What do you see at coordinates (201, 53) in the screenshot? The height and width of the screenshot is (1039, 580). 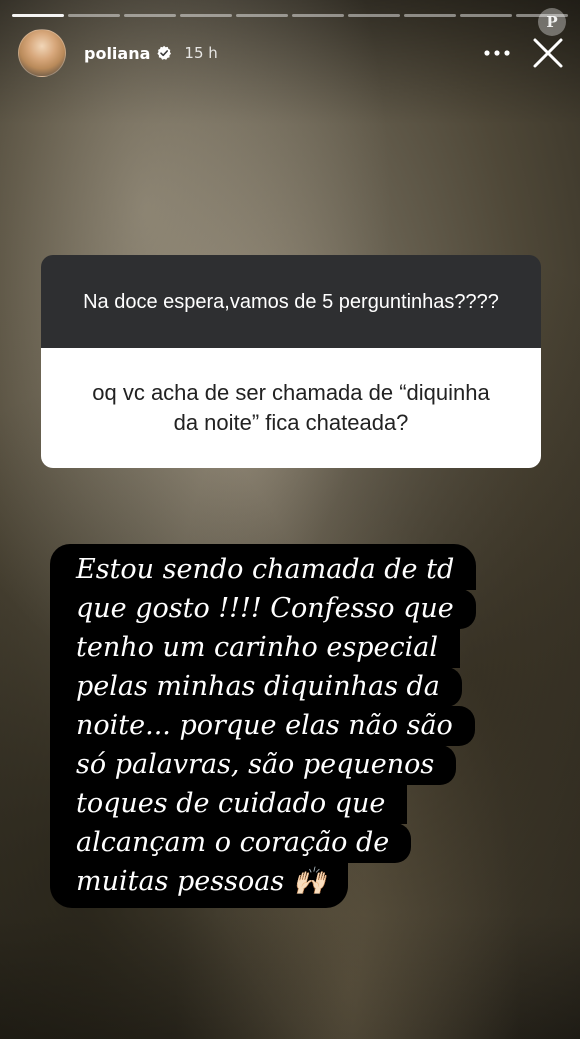 I see `timestamp: 15 h` at bounding box center [201, 53].